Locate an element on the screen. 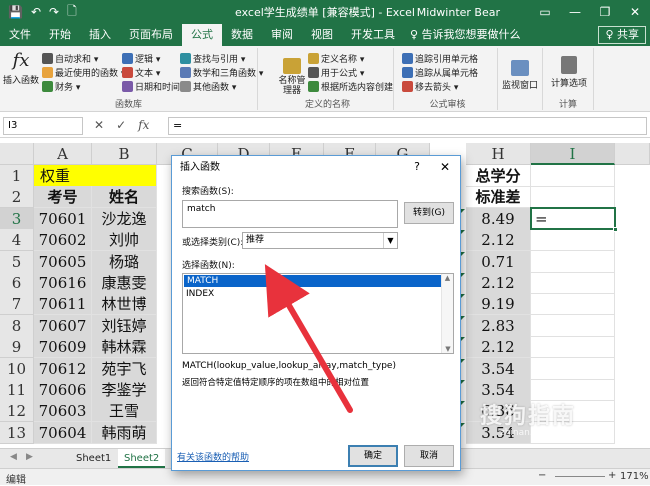 The image size is (650, 486). arrow-line is located at coordinates (308, 338).